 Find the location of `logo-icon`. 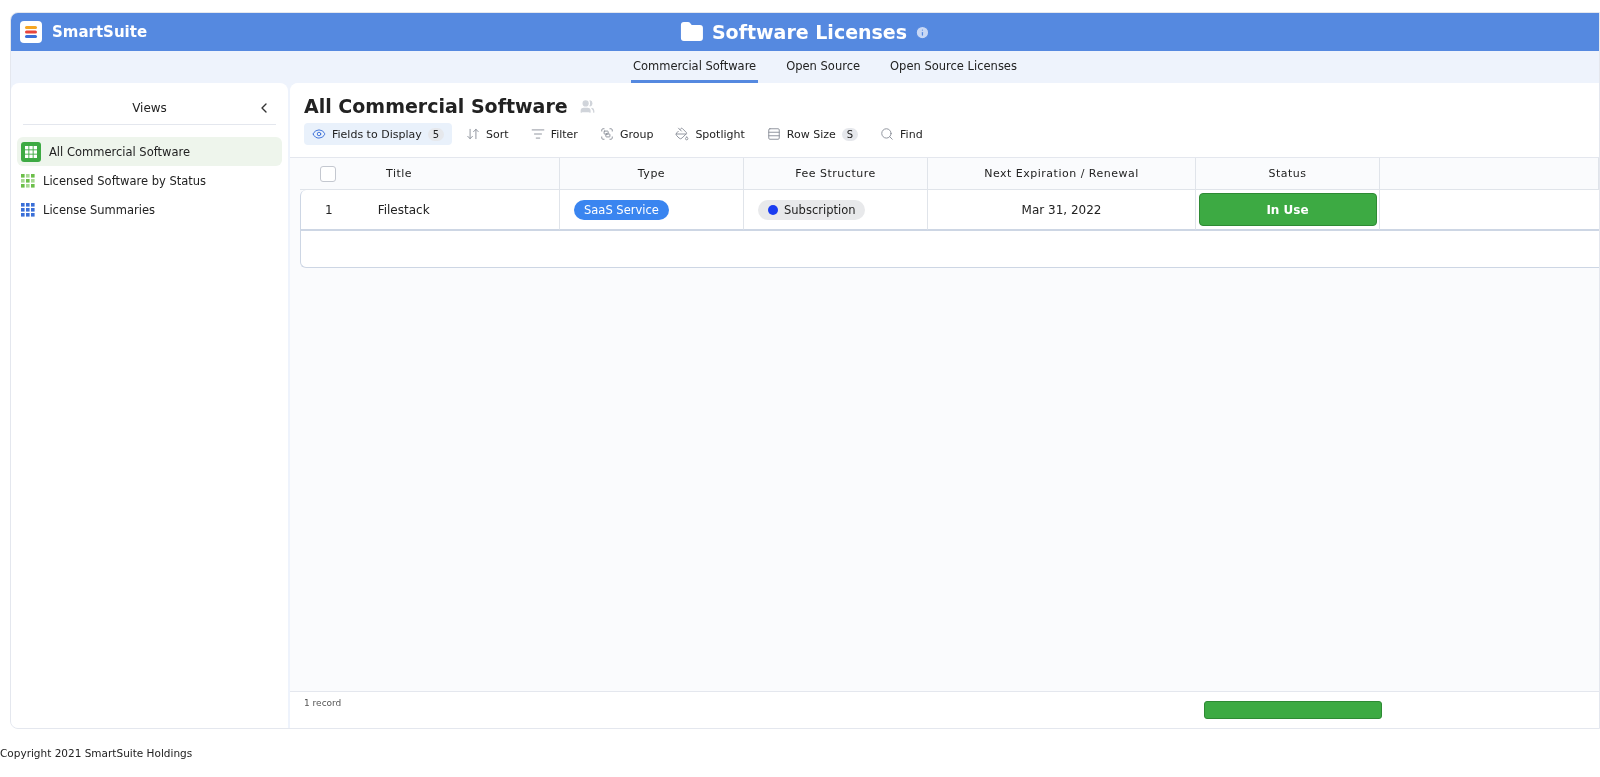

logo-icon is located at coordinates (31, 32).